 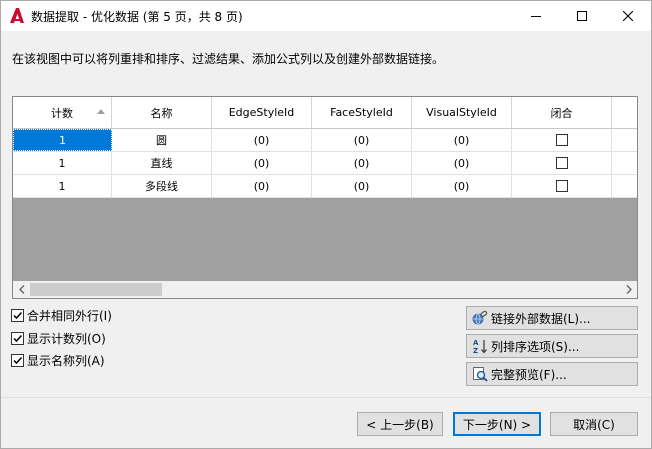 I want to click on autocad-app-icon, so click(x=17, y=15).